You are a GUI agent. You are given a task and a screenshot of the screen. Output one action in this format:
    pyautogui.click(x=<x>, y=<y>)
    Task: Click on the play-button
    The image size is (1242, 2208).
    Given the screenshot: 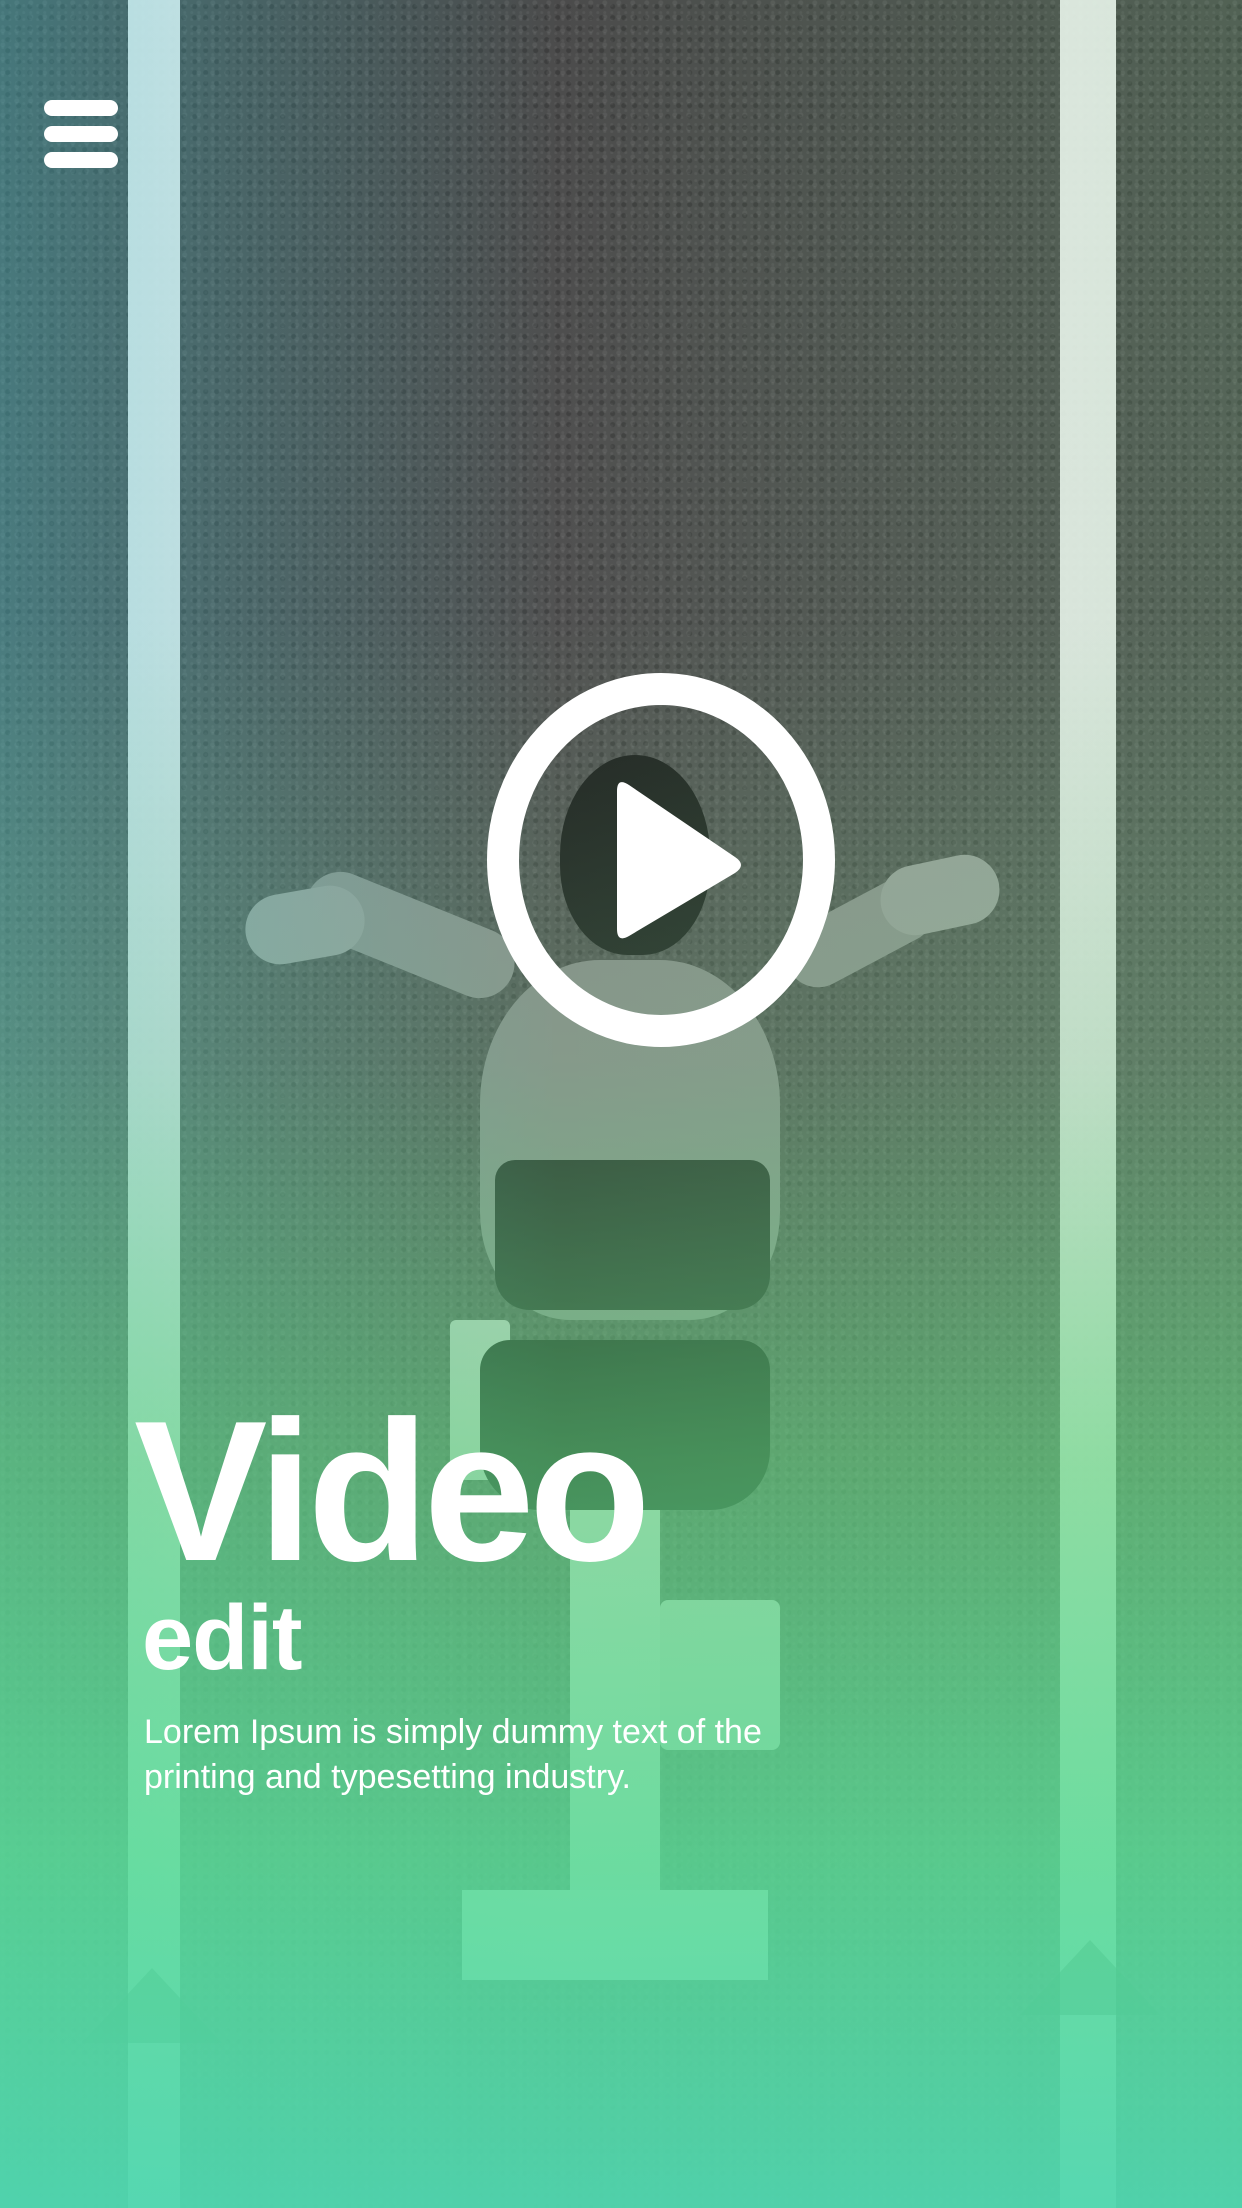 What is the action you would take?
    pyautogui.click(x=661, y=860)
    